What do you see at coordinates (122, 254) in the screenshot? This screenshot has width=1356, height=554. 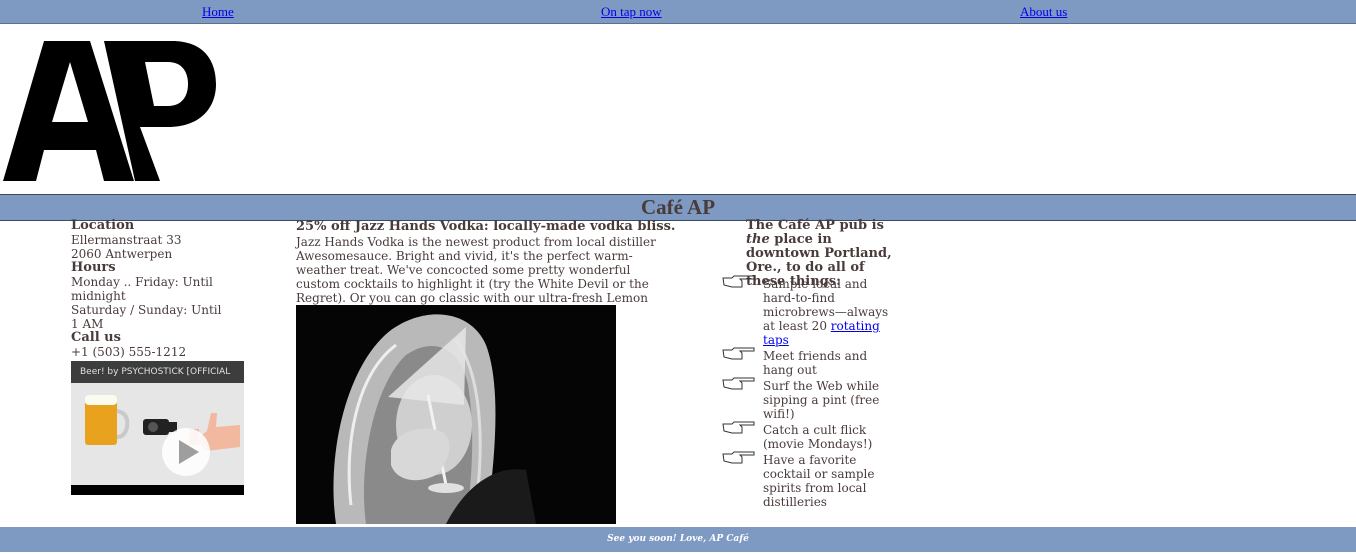 I see `address-line2: 2060 Antwerpen` at bounding box center [122, 254].